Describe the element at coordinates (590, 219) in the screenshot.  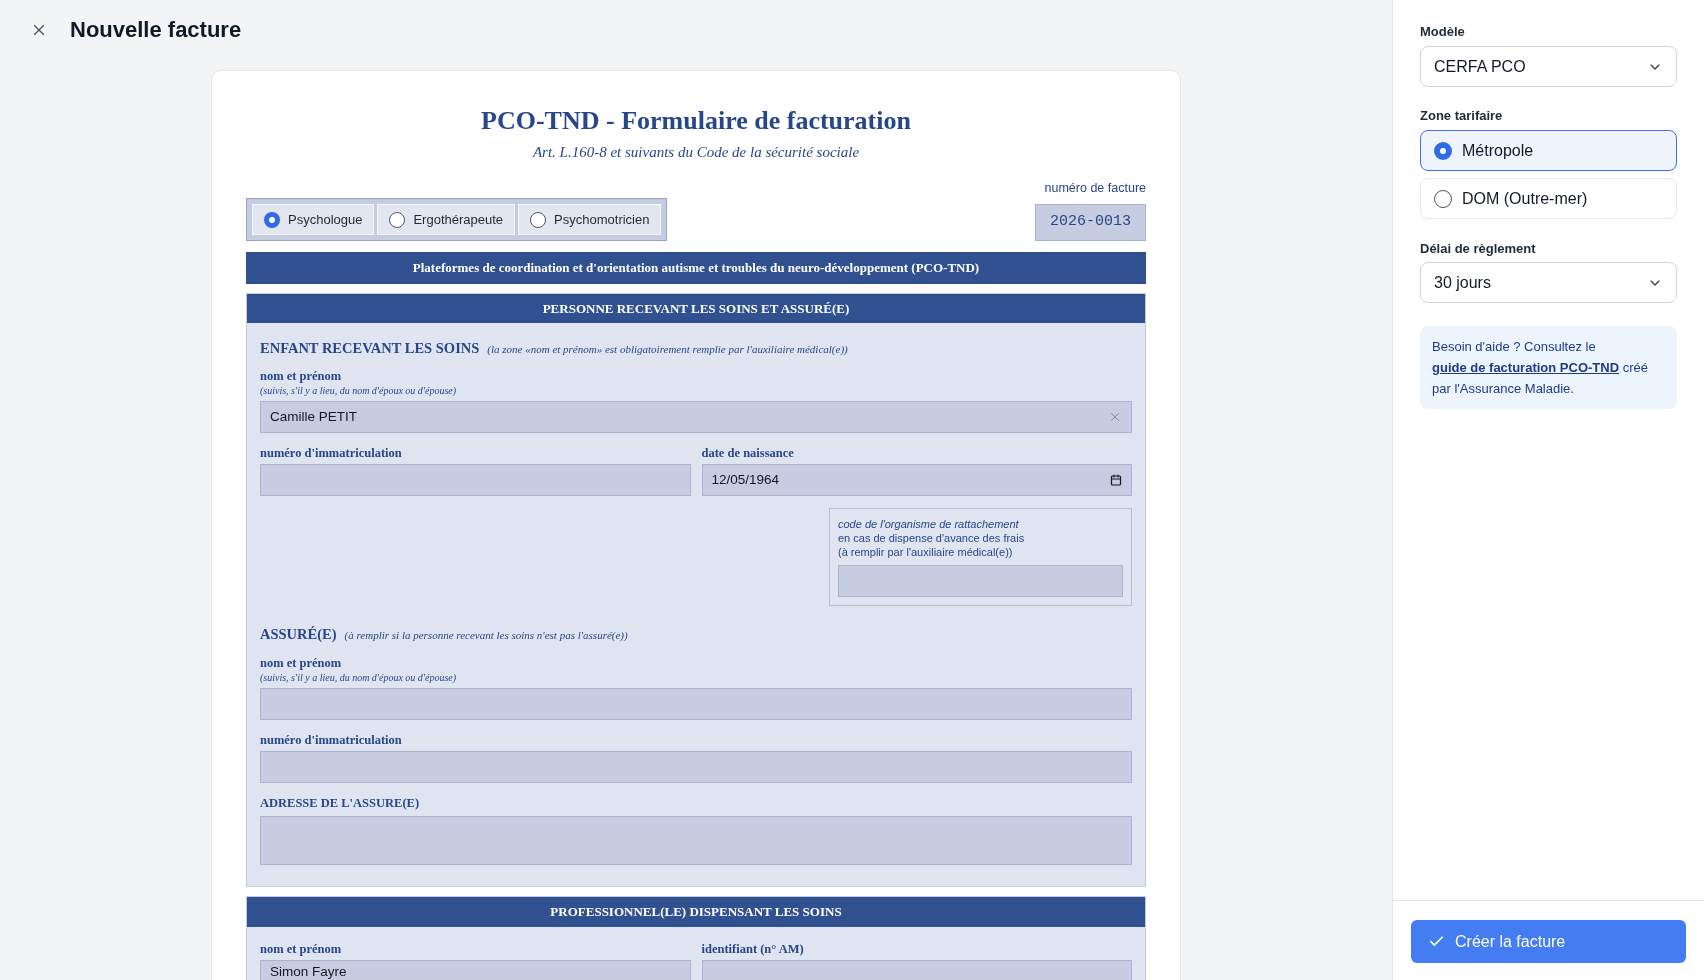
I see `radio-option: Psychomotricien` at that location.